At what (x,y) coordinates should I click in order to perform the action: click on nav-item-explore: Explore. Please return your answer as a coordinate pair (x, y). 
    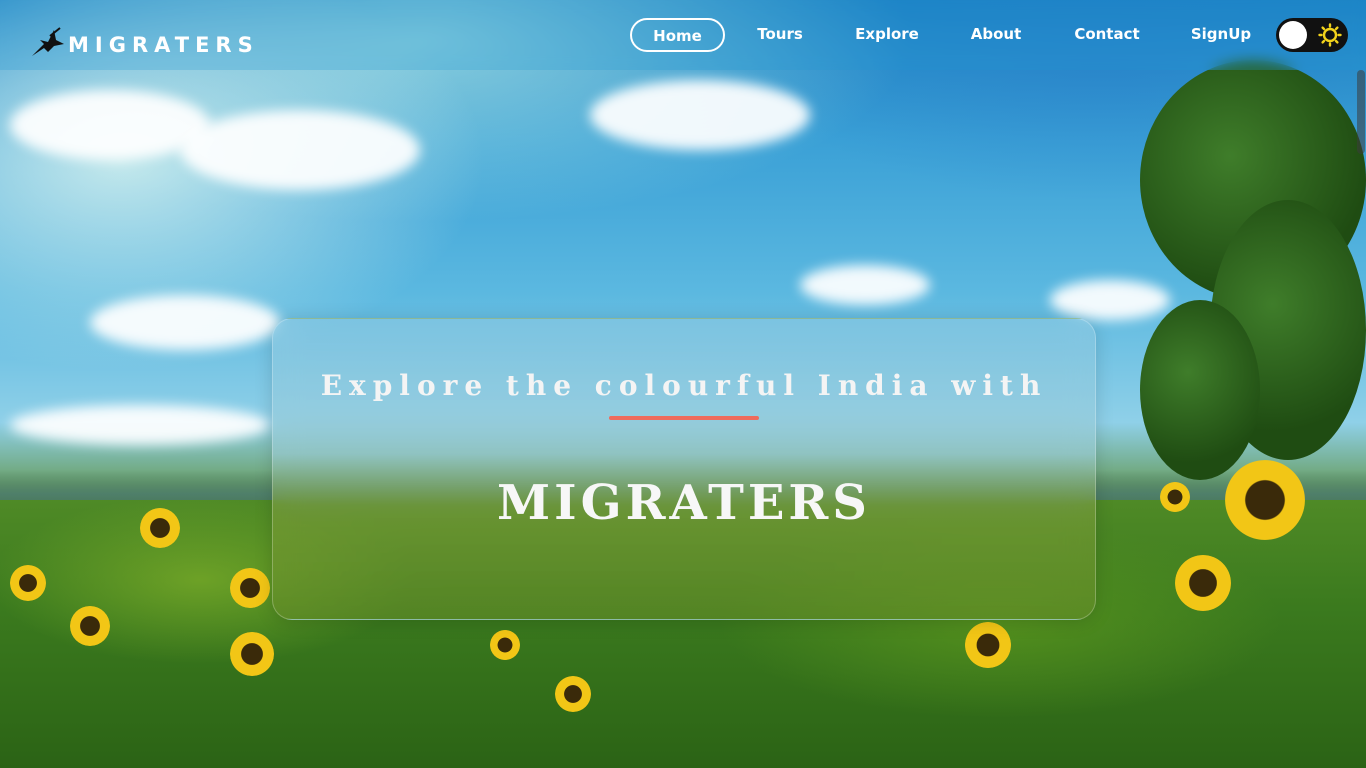
    Looking at the image, I should click on (887, 35).